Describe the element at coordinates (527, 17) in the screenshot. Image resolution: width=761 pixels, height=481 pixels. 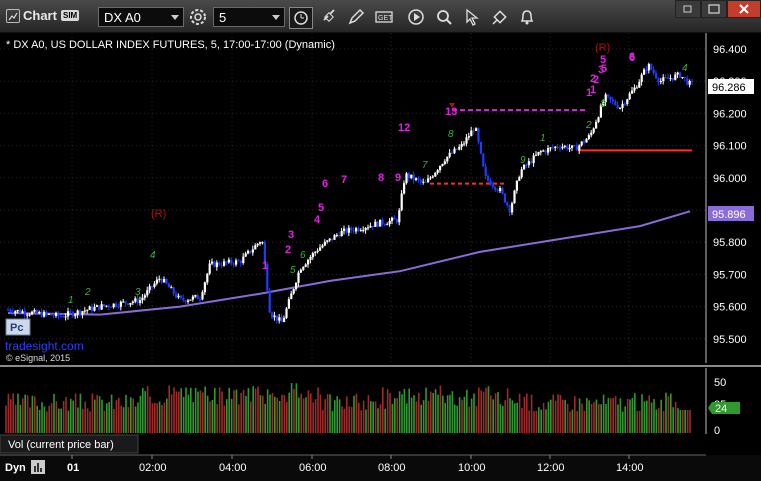
I see `bell-icon` at that location.